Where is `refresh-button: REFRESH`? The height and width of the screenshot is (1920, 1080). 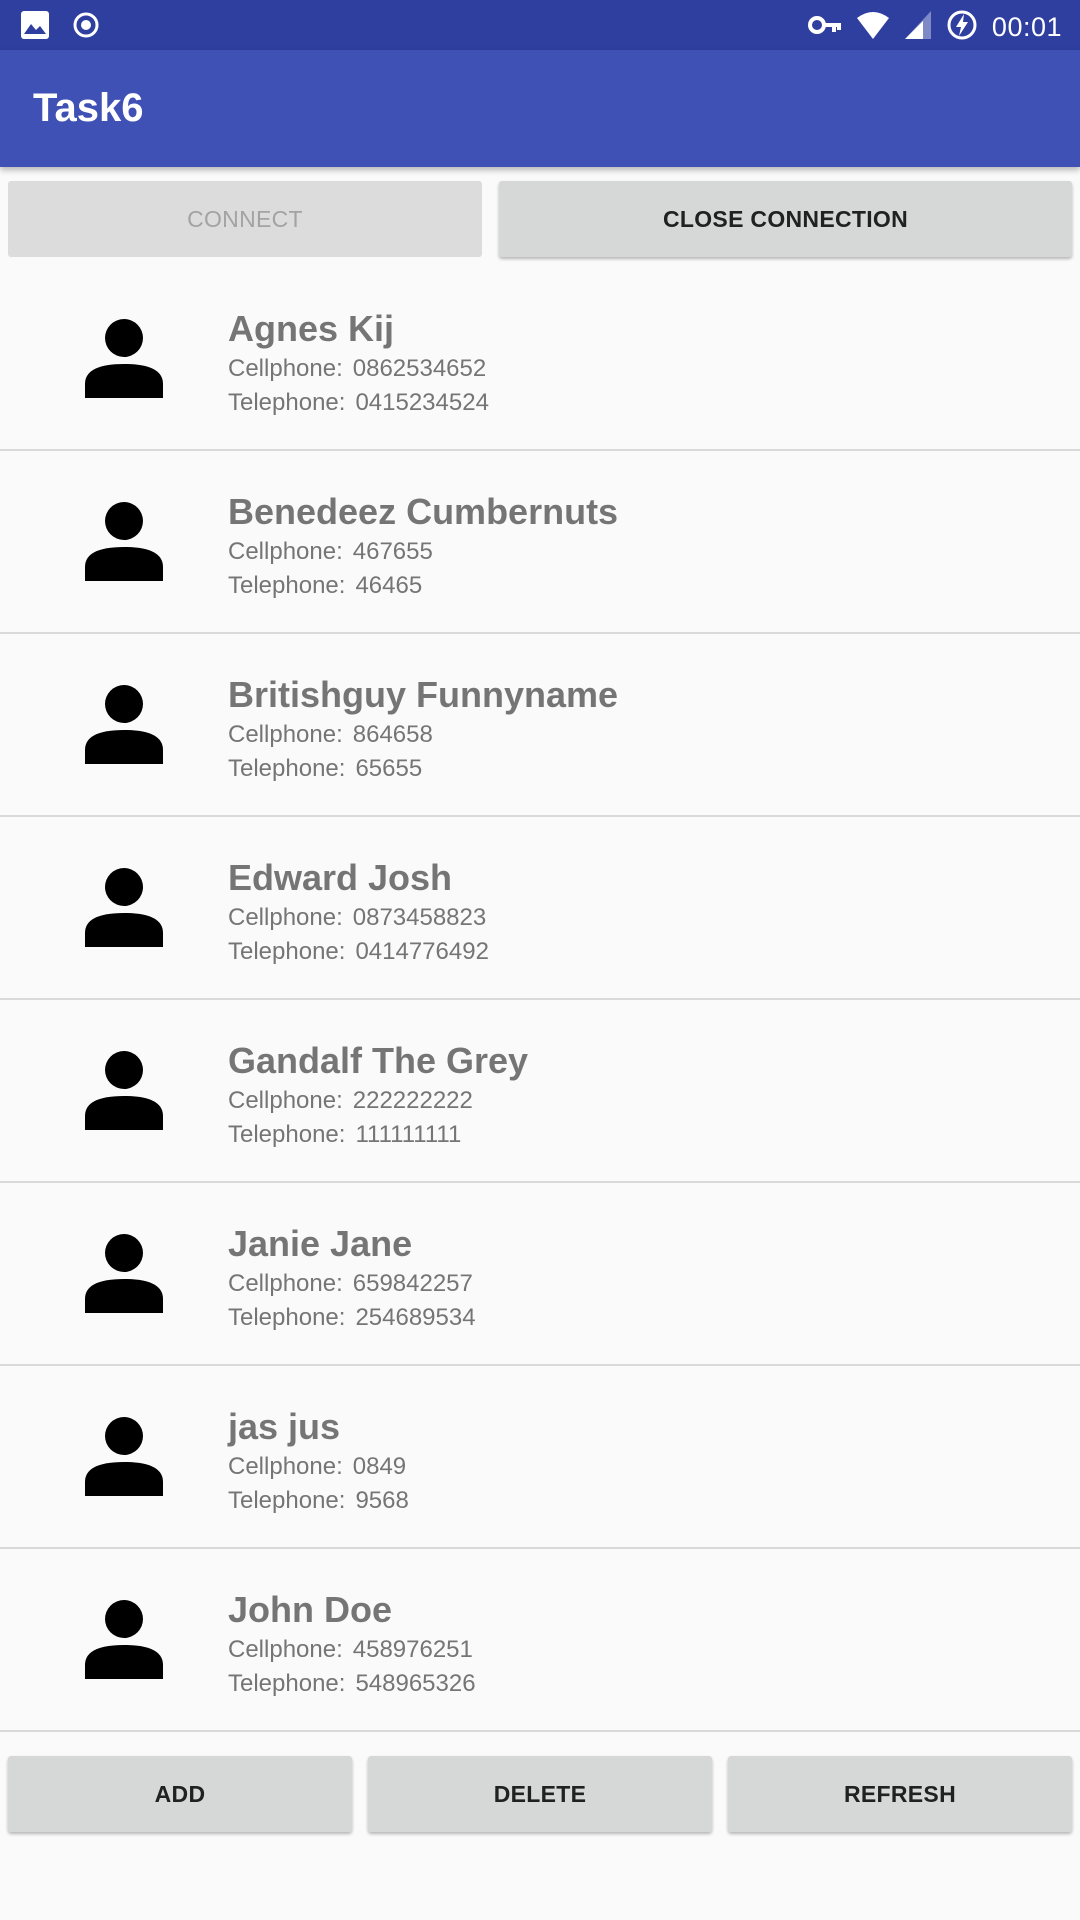
refresh-button: REFRESH is located at coordinates (900, 1794).